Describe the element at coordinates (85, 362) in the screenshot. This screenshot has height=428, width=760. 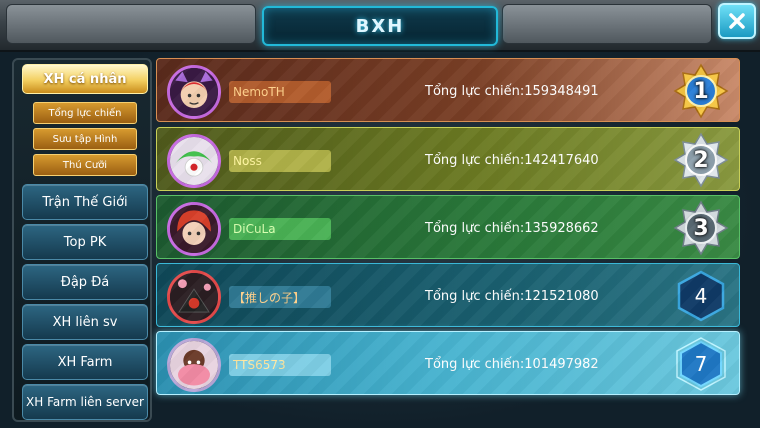
I see `sidebar-item-xh-farm: XH Farm` at that location.